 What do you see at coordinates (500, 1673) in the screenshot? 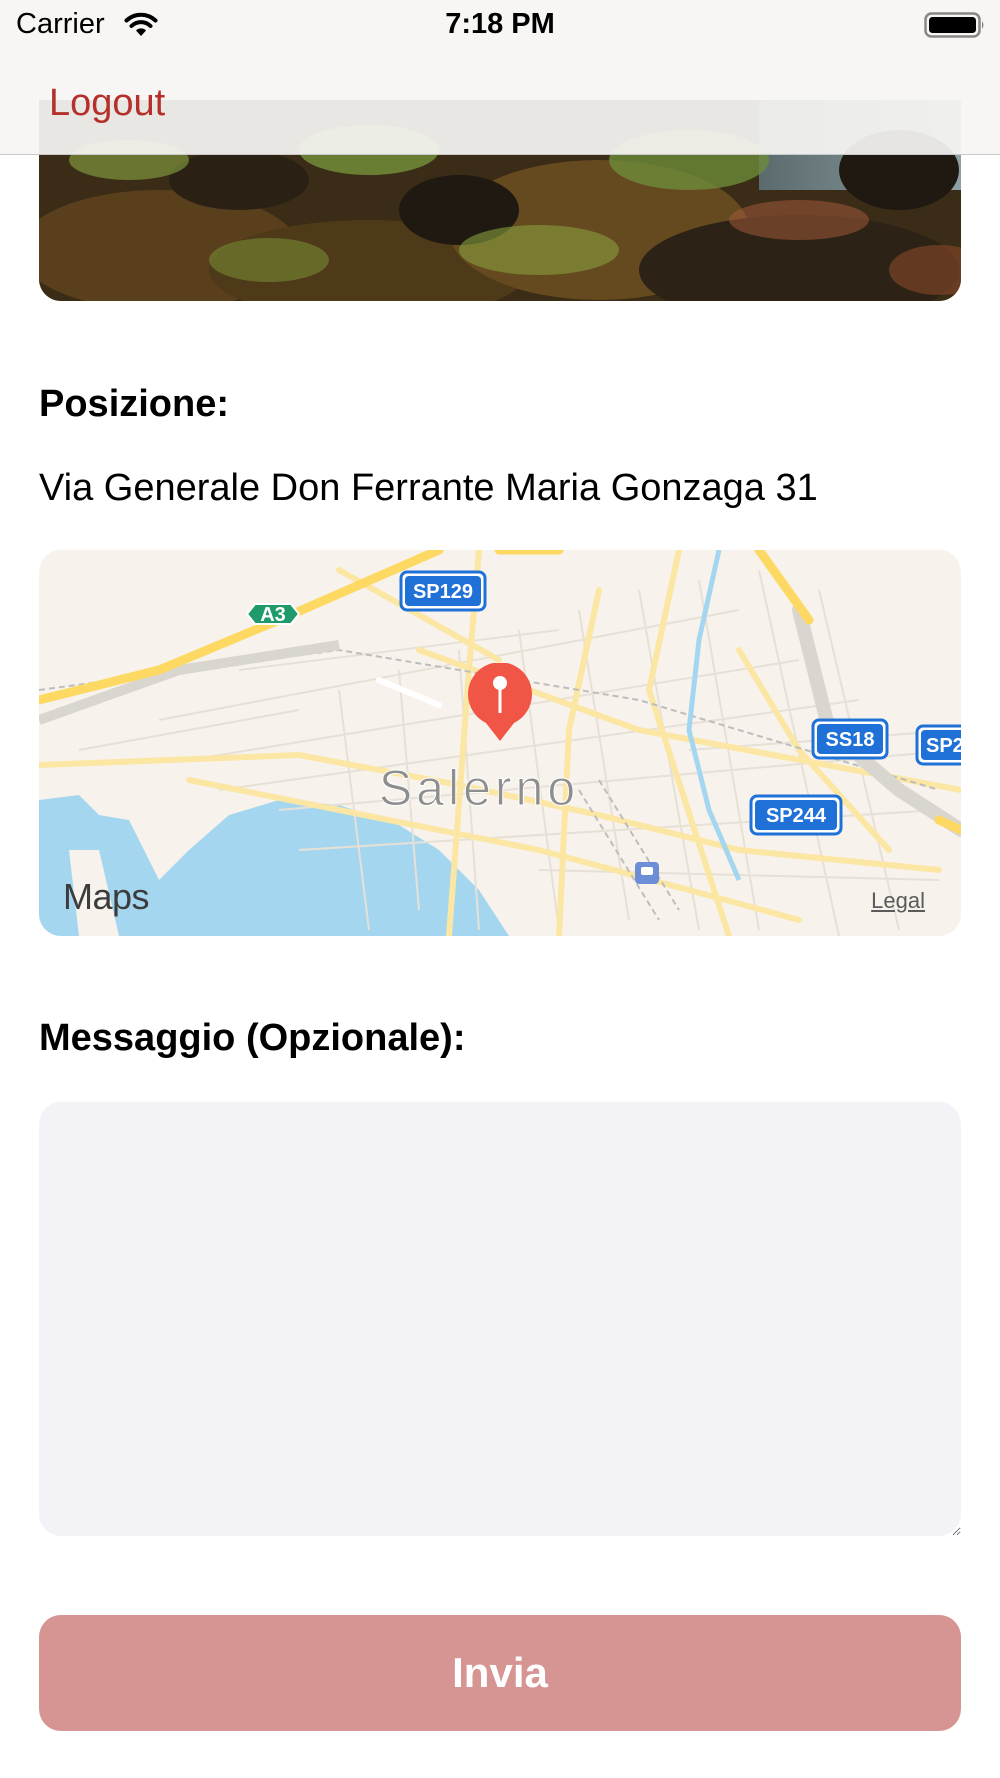
I see `send-button: Invia` at bounding box center [500, 1673].